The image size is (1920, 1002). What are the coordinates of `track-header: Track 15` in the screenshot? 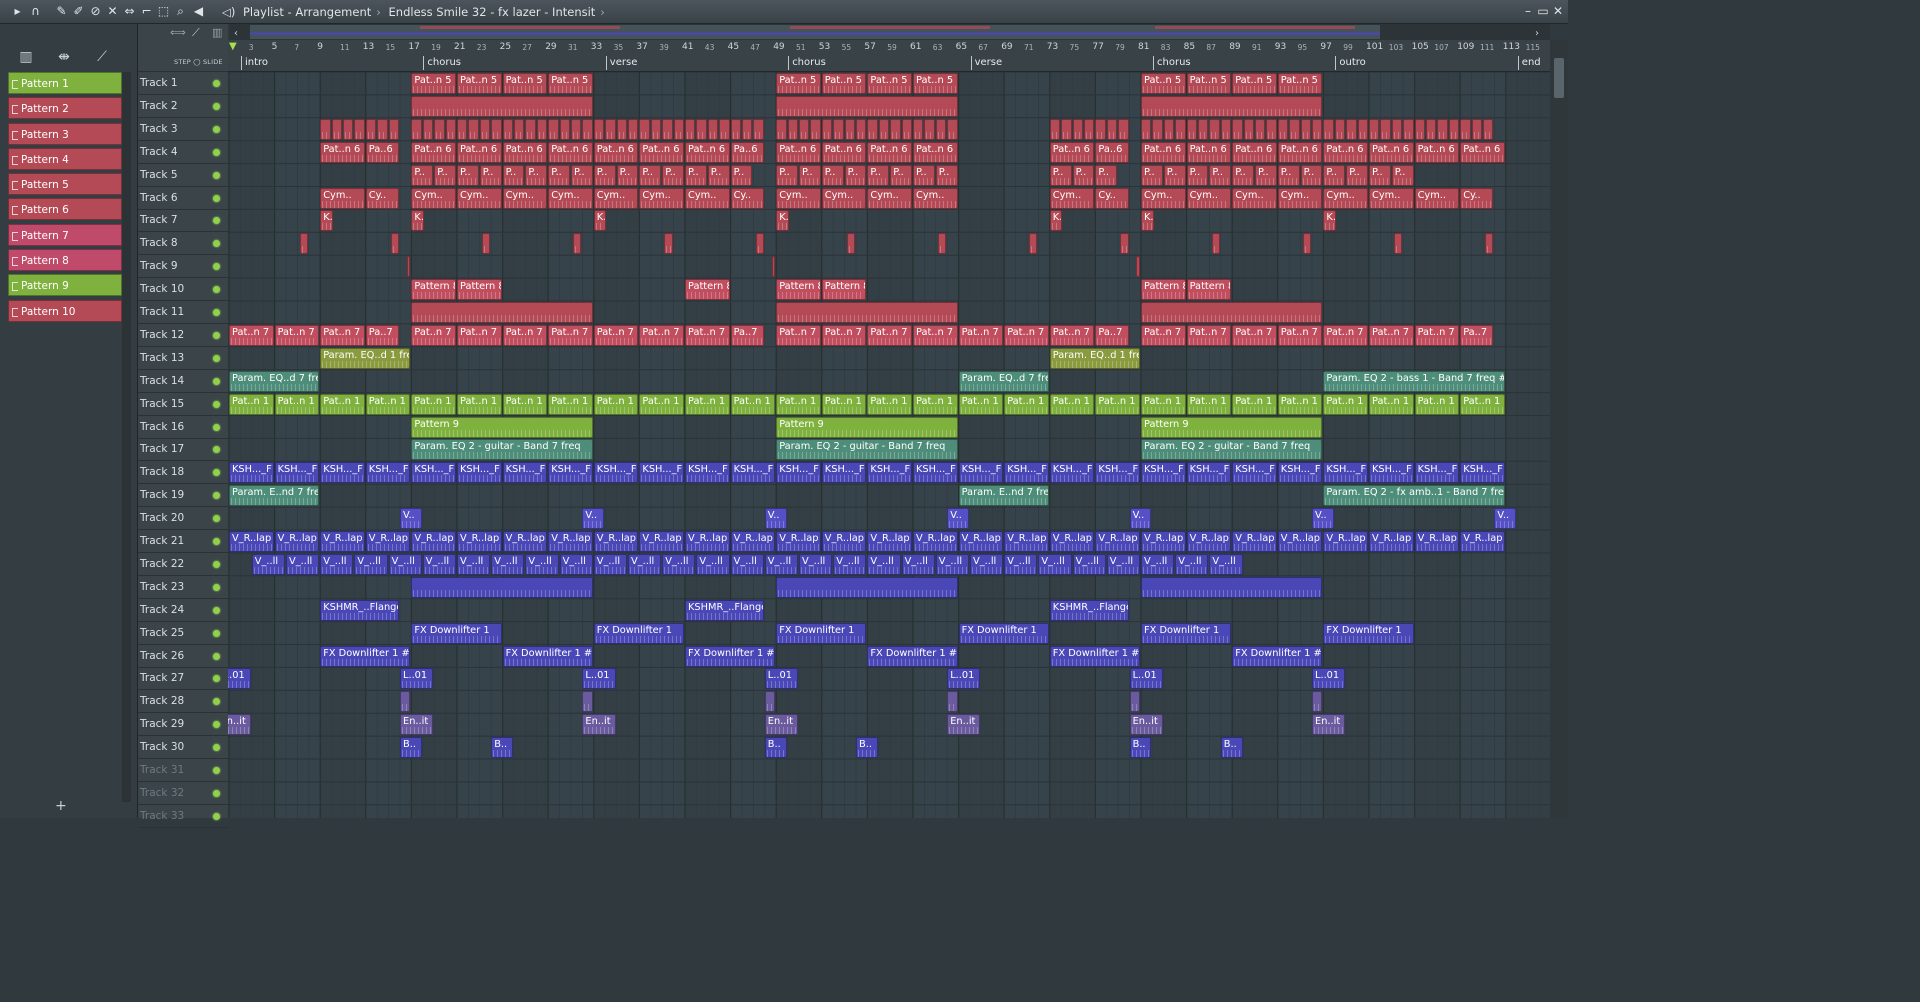 It's located at (183, 404).